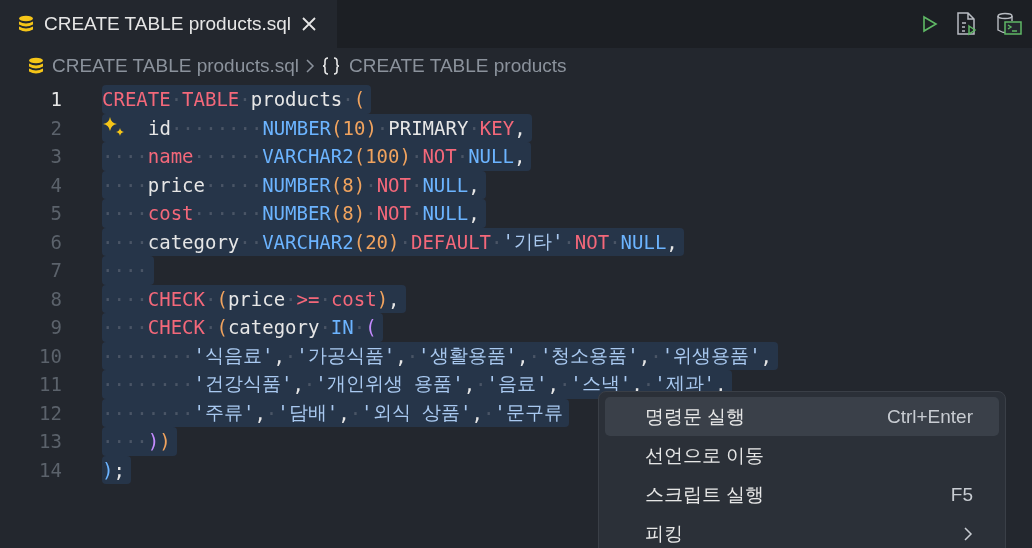 This screenshot has height=548, width=1032. Describe the element at coordinates (308, 156) in the screenshot. I see `code-token: VARCHAR2` at that location.